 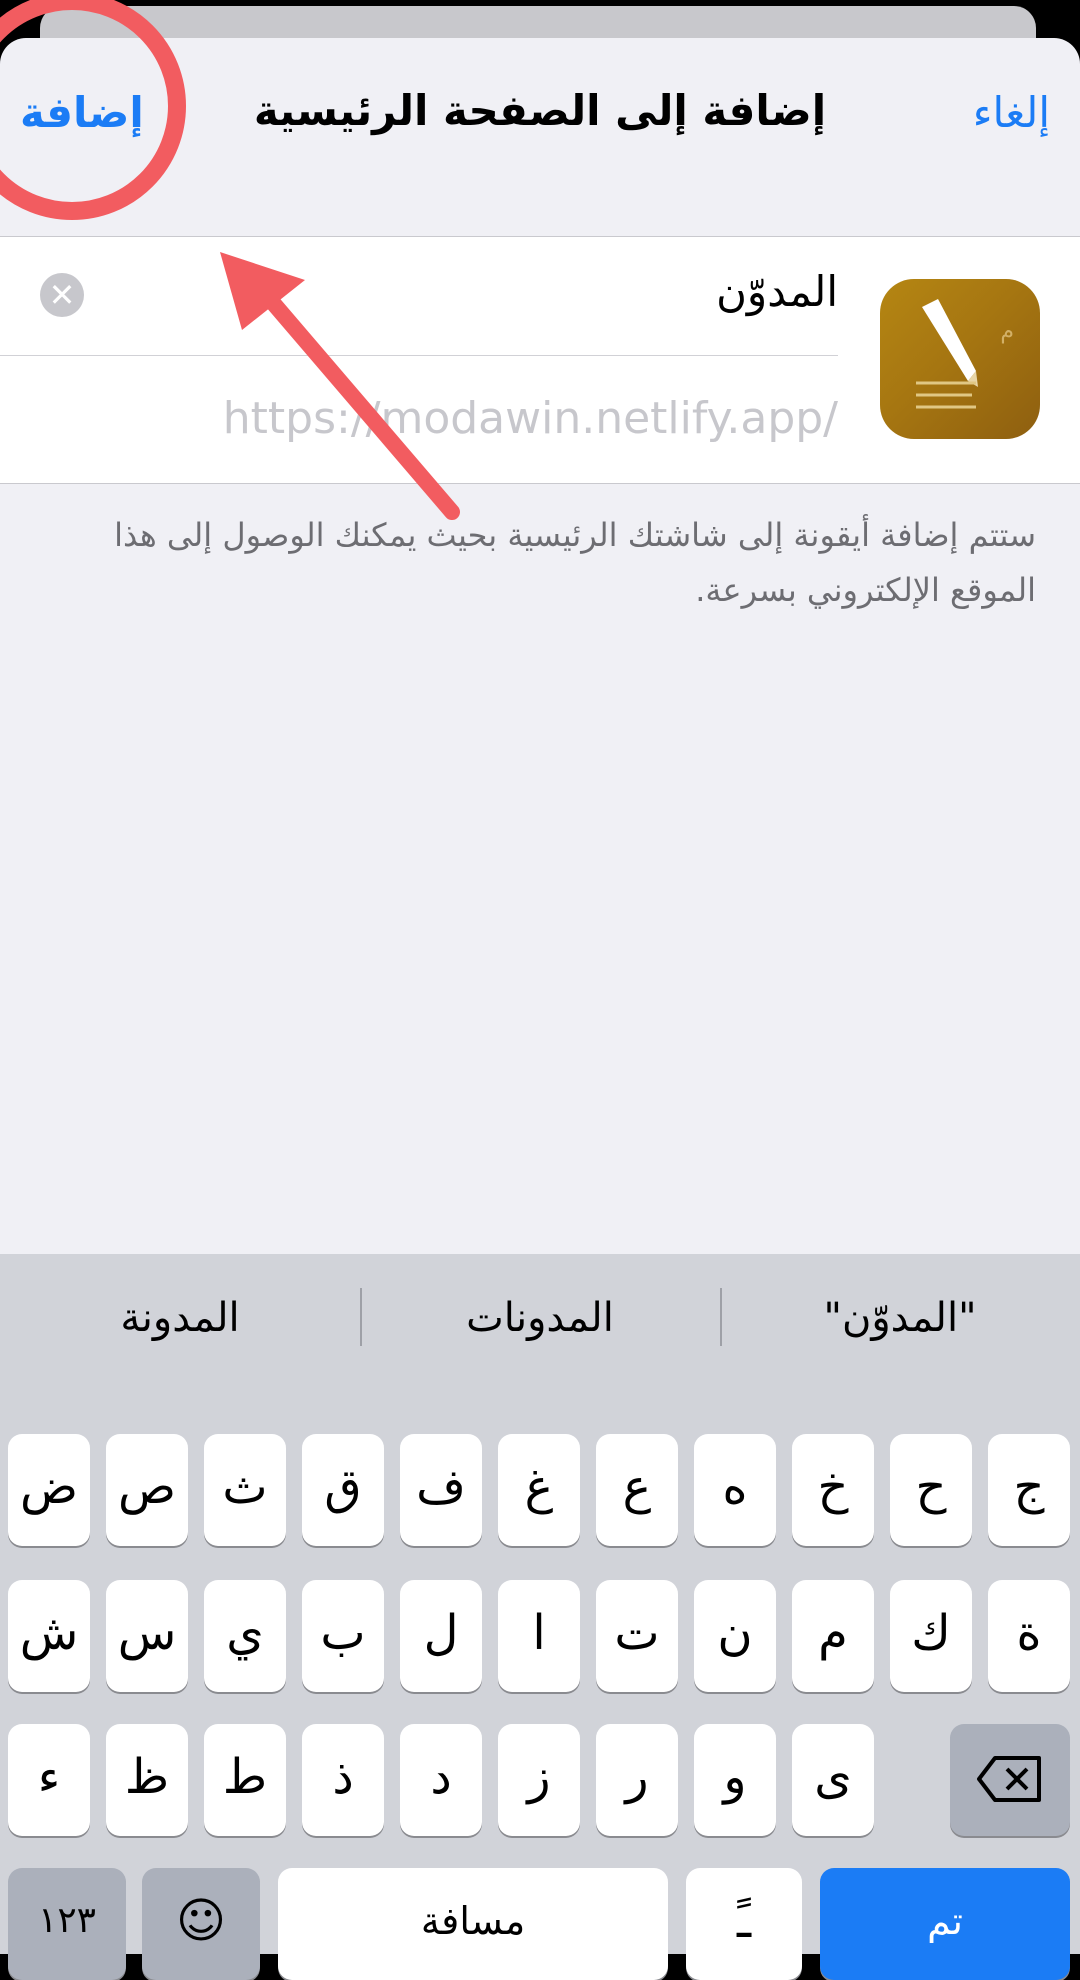 What do you see at coordinates (343, 1636) in the screenshot?
I see `key: ب` at bounding box center [343, 1636].